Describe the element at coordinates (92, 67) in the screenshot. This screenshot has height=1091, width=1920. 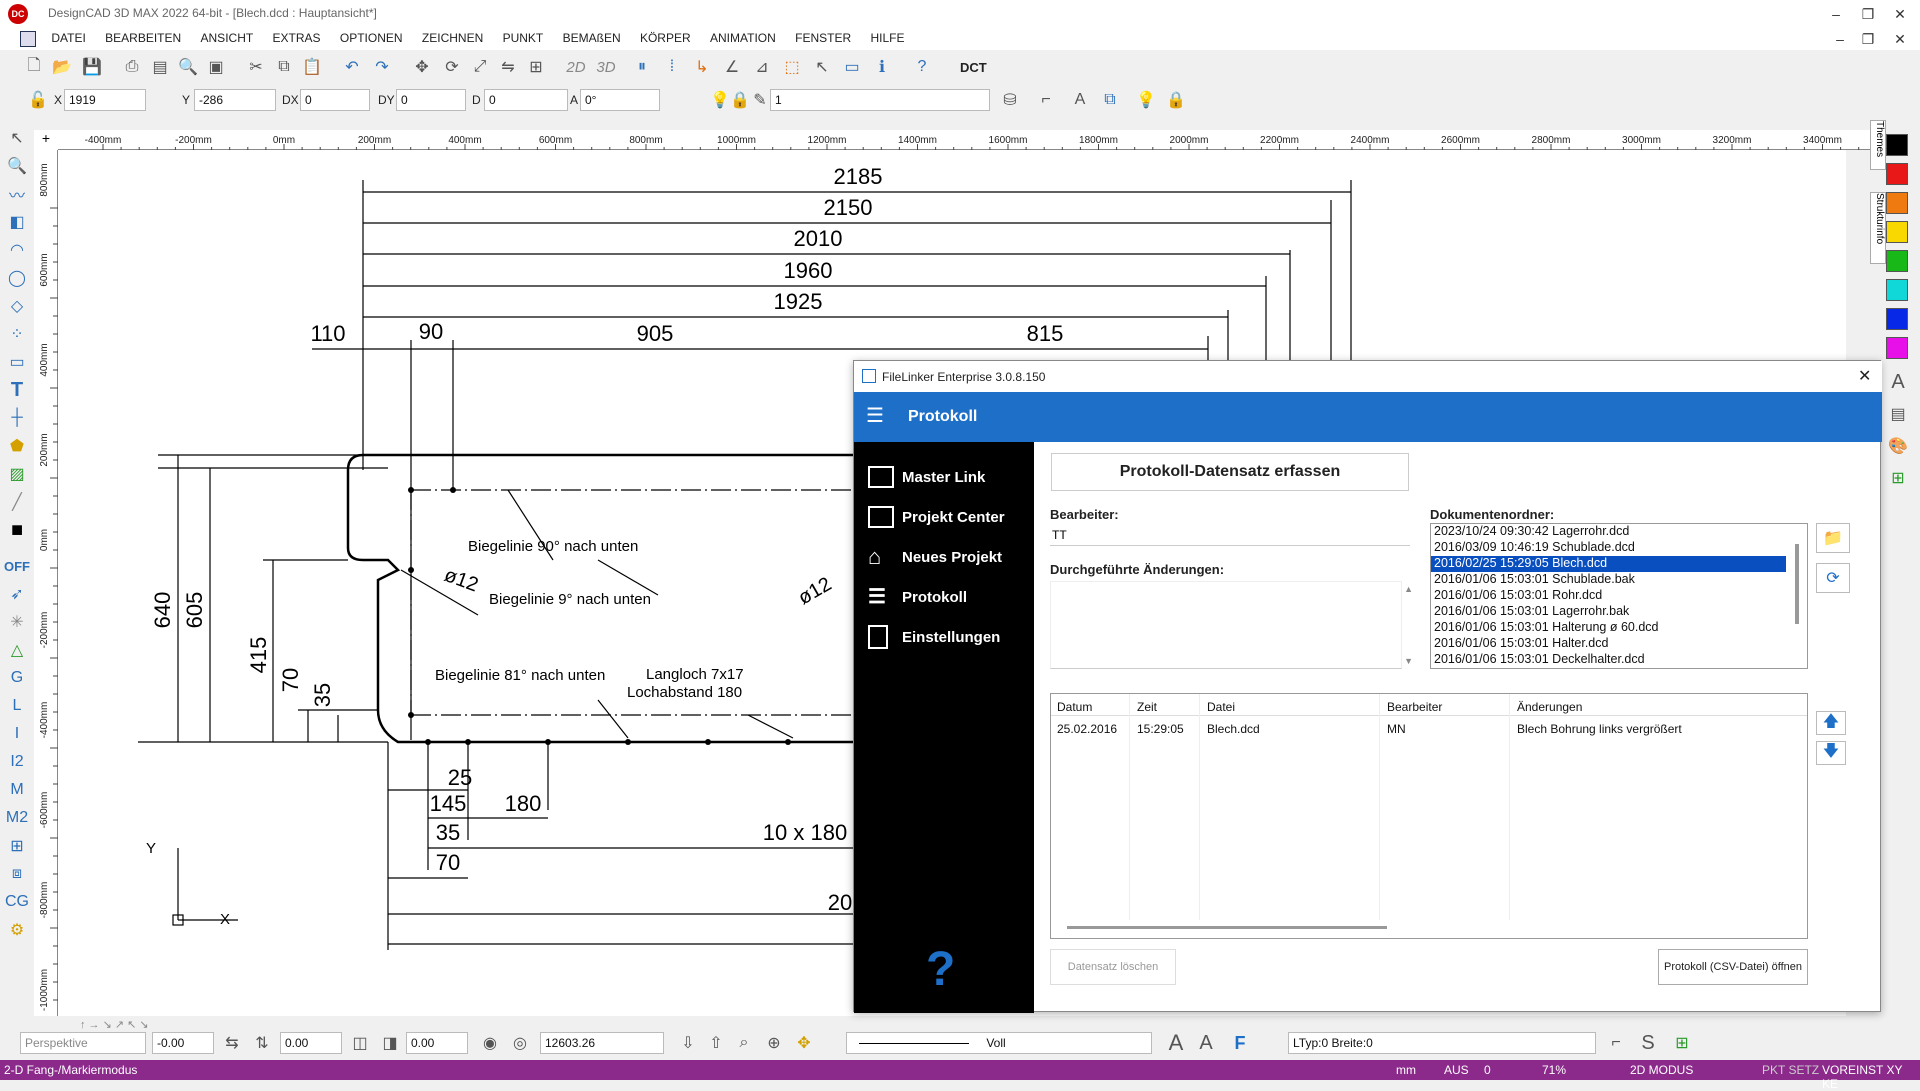
I see `save-icon: 💾` at that location.